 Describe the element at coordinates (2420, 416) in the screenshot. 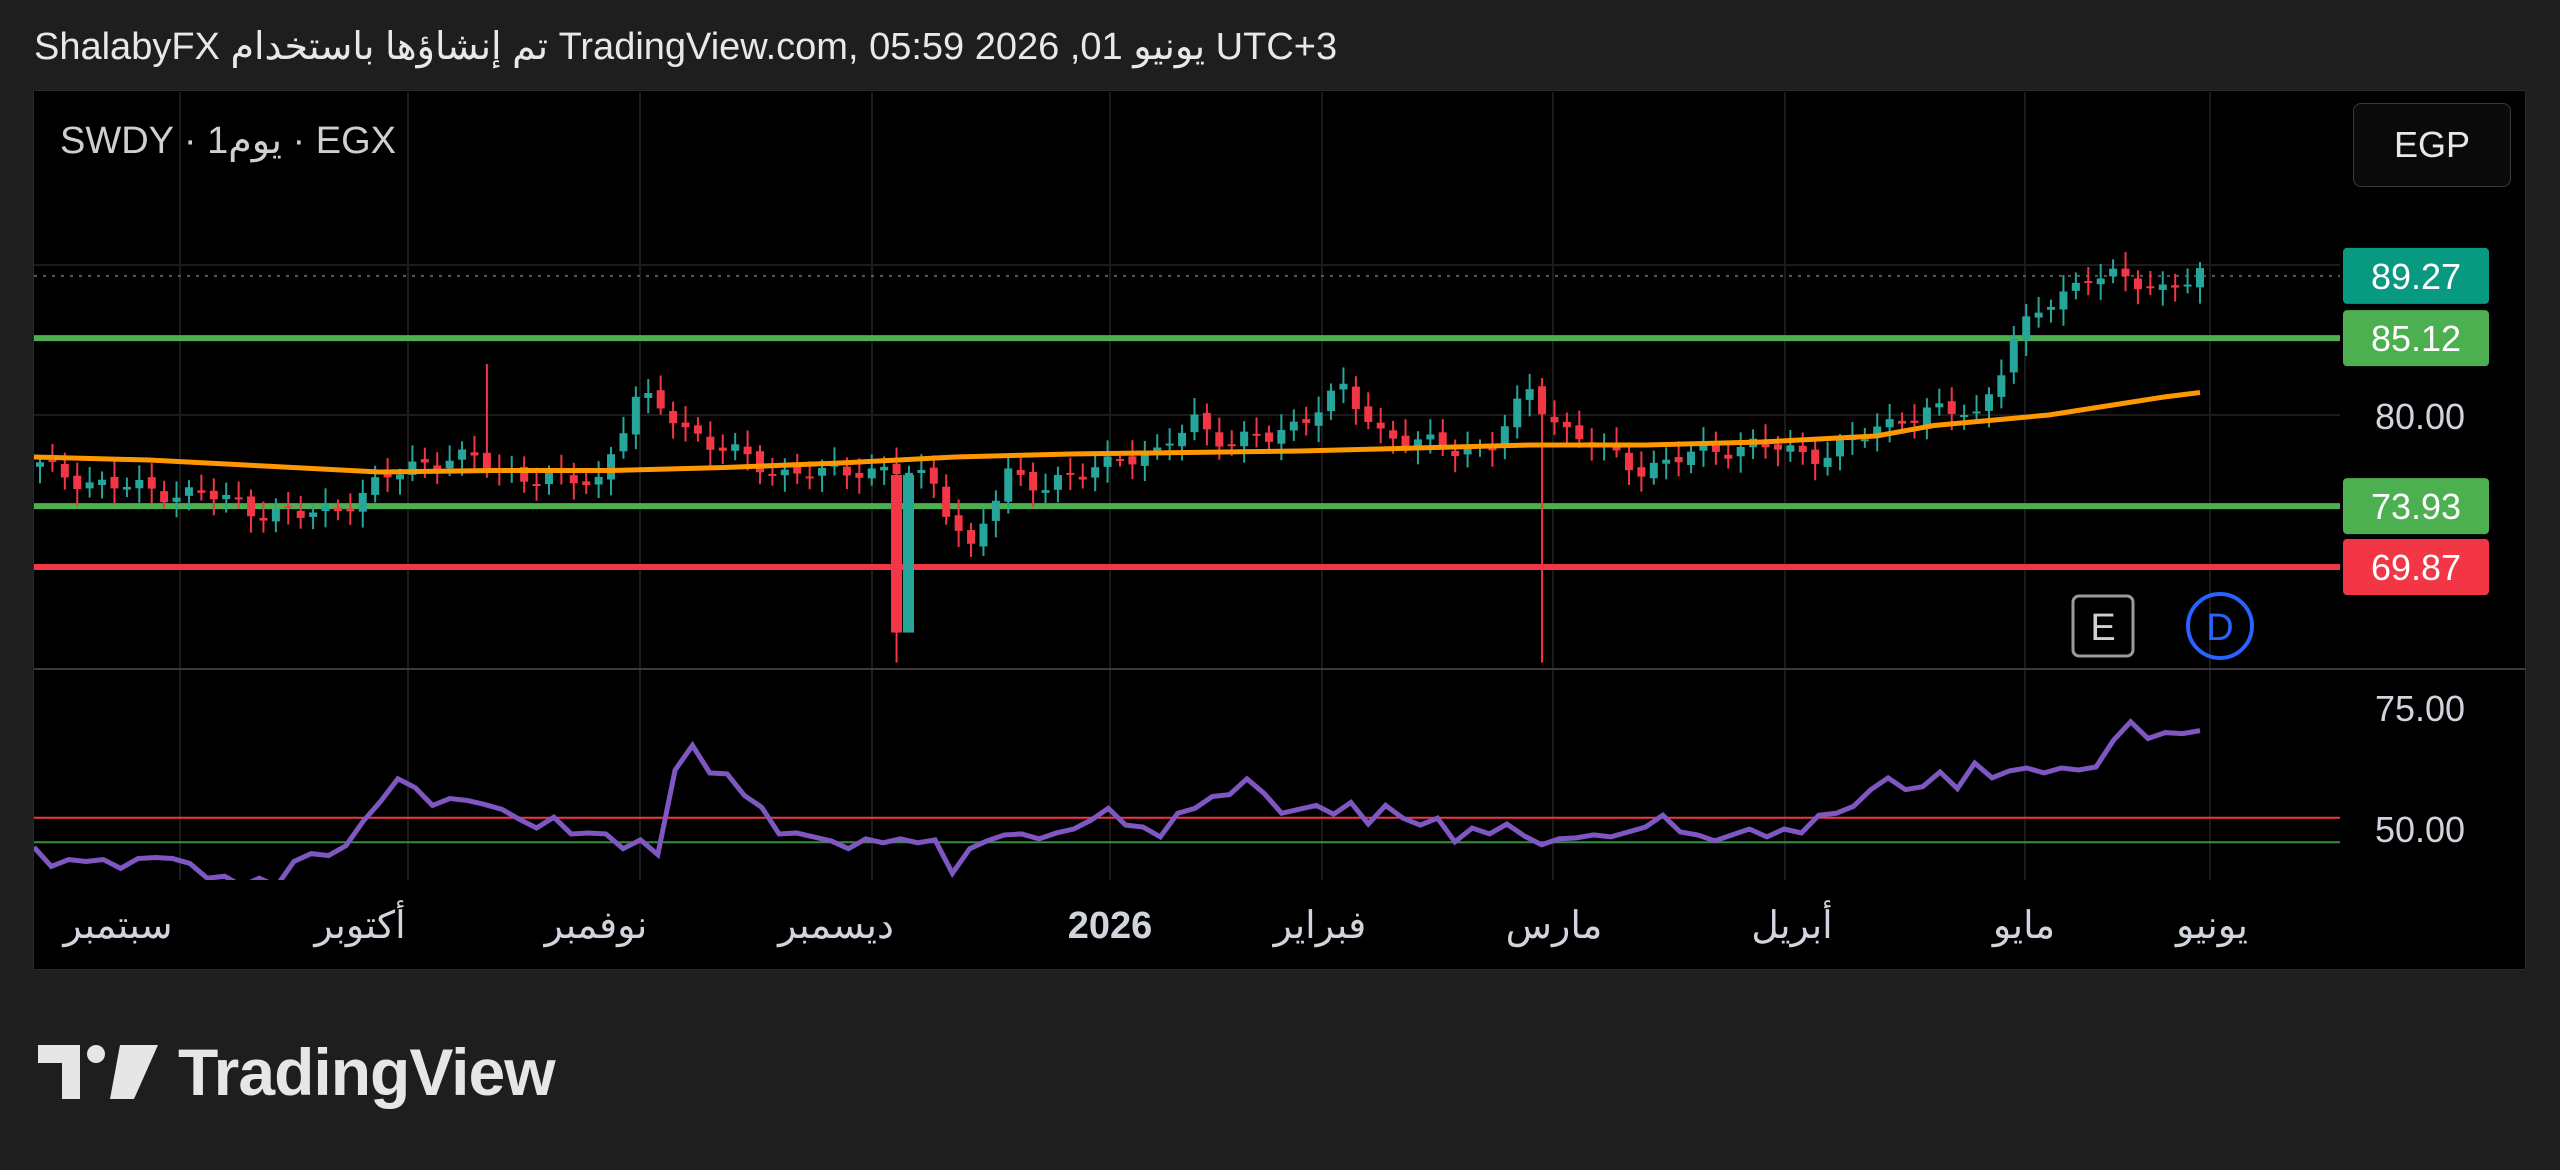

I see `price-axis-tick: 80.00` at that location.